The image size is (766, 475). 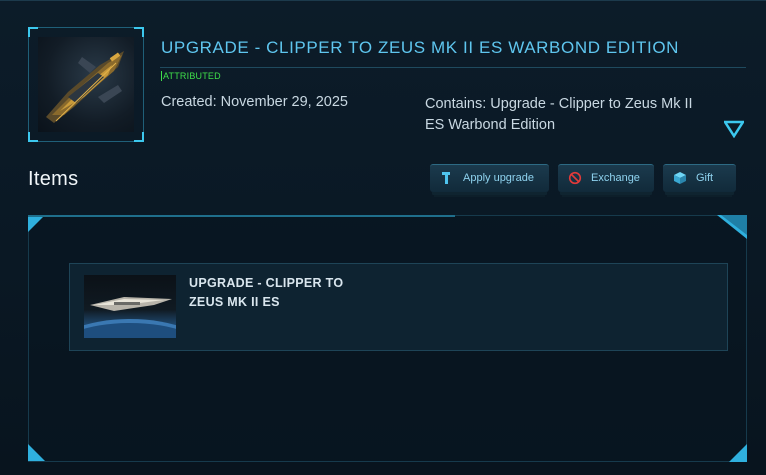 I want to click on pledge-thumbnail-frame, so click(x=86, y=84).